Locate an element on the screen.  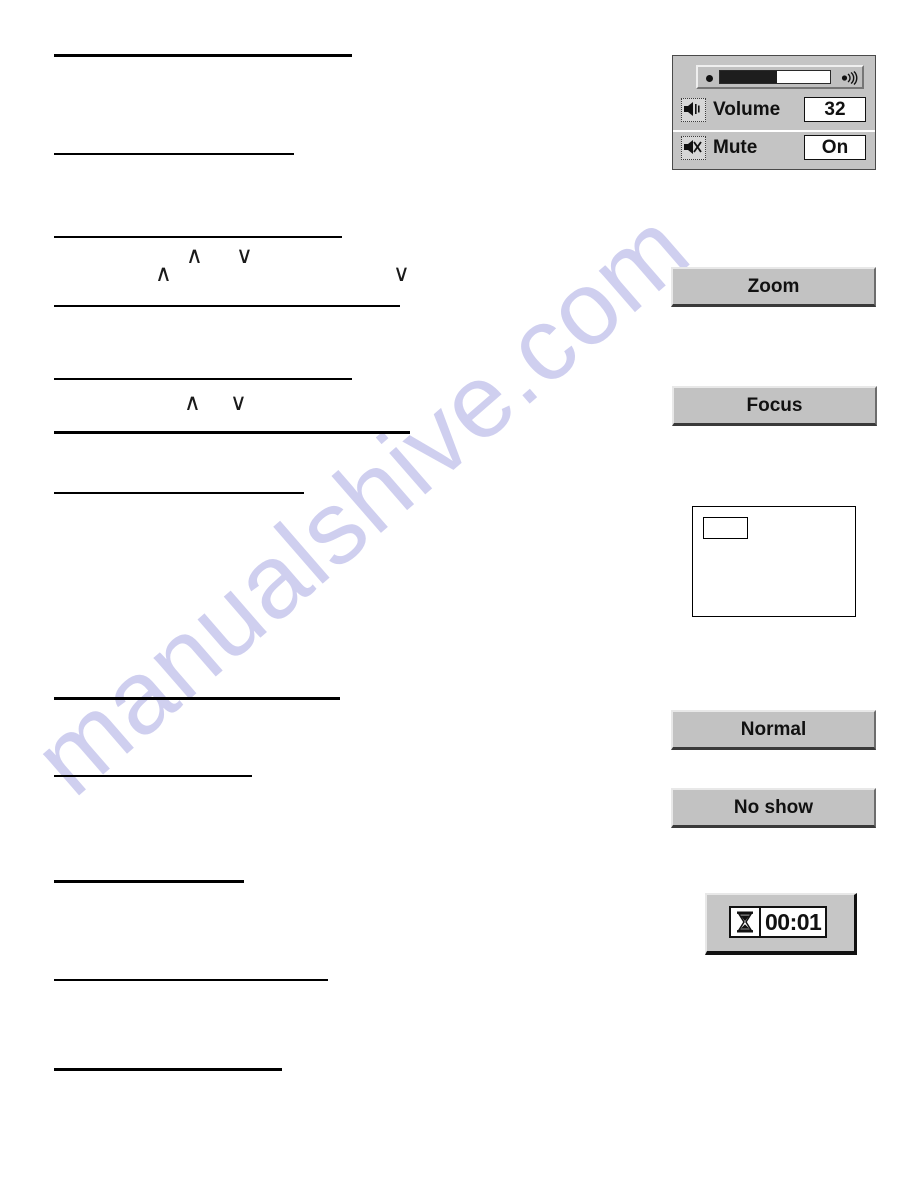
no-show-button-label: No show is located at coordinates (773, 807).